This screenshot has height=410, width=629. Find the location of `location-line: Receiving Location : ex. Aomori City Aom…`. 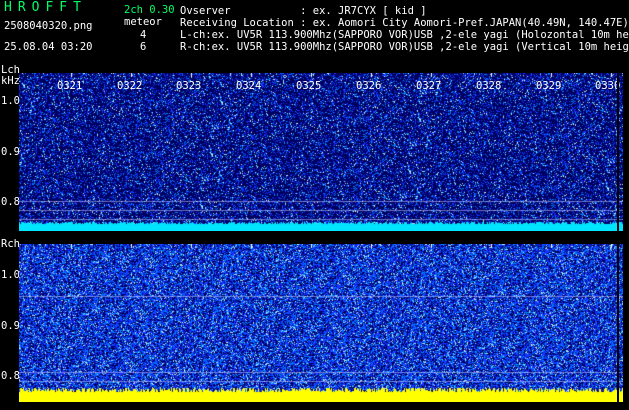

location-line: Receiving Location : ex. Aomori City Aom… is located at coordinates (404, 23).